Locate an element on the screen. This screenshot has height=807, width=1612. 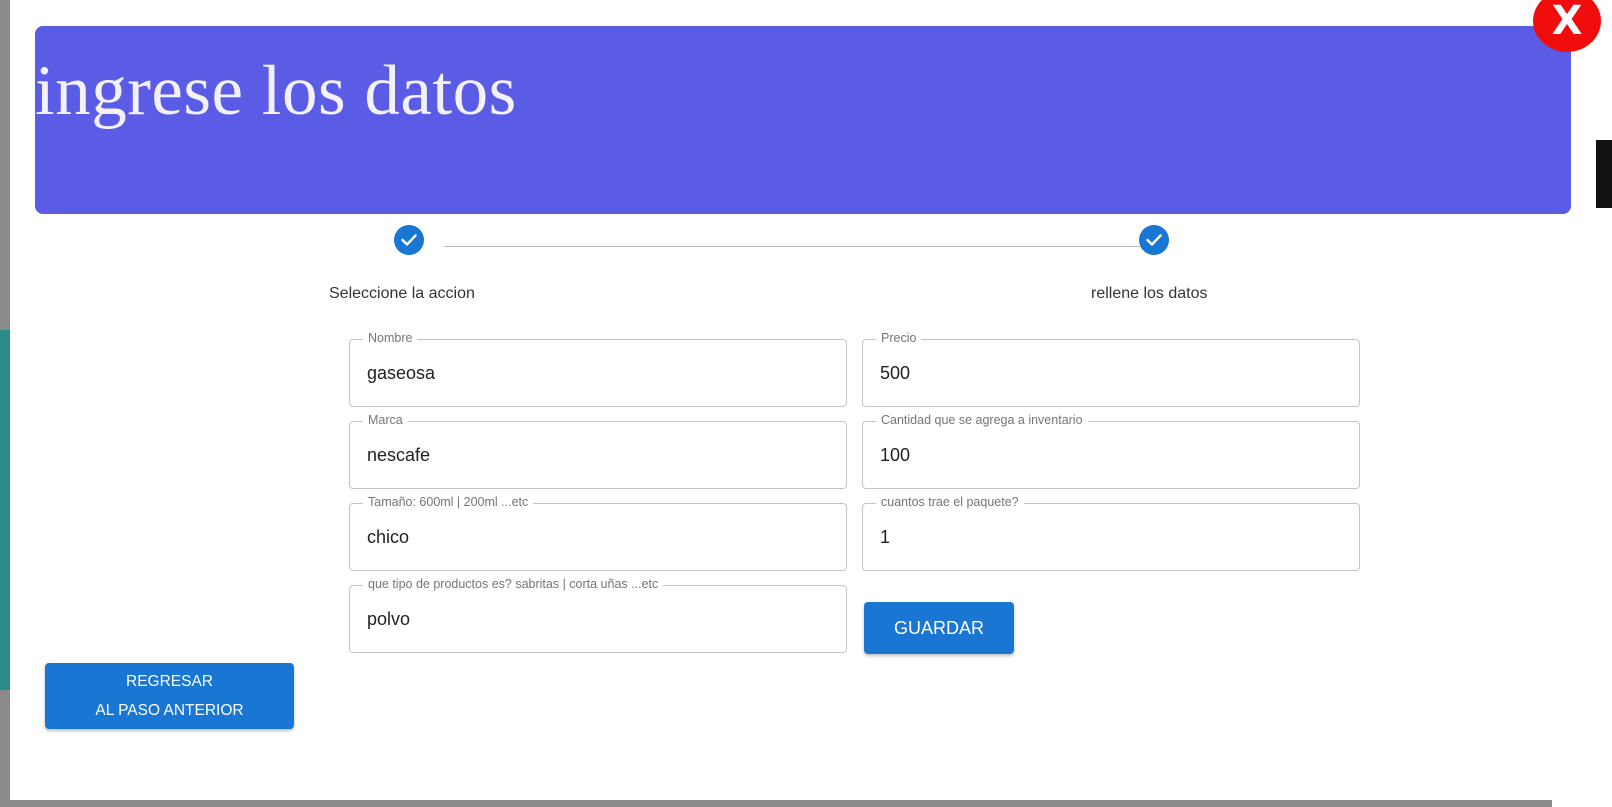
paquete-field: cuantos trae el paquete? is located at coordinates (1111, 533).